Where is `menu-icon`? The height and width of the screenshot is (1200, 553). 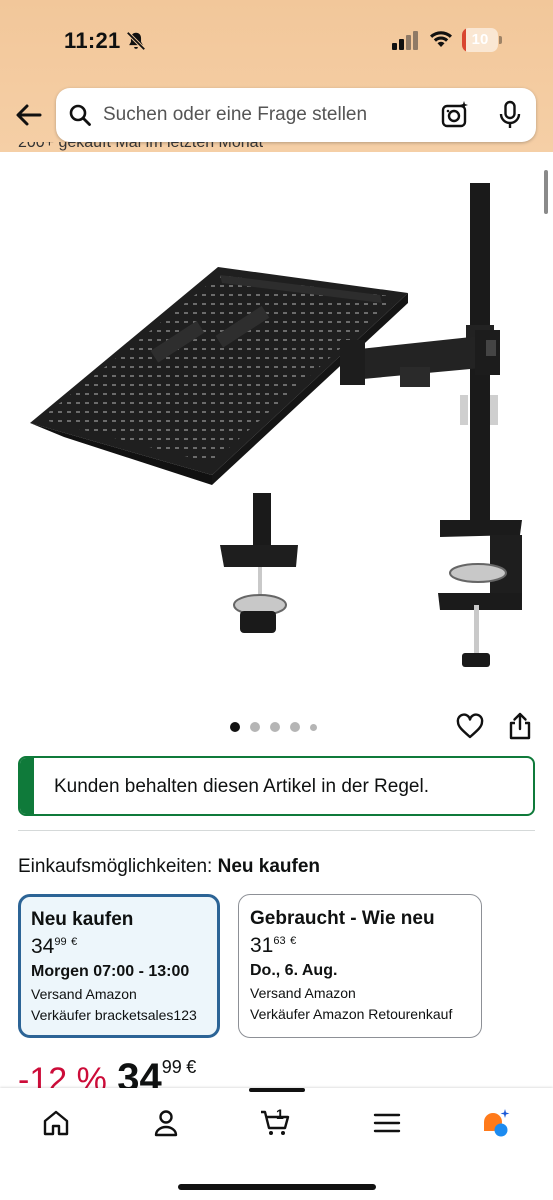
menu-icon is located at coordinates (387, 1123).